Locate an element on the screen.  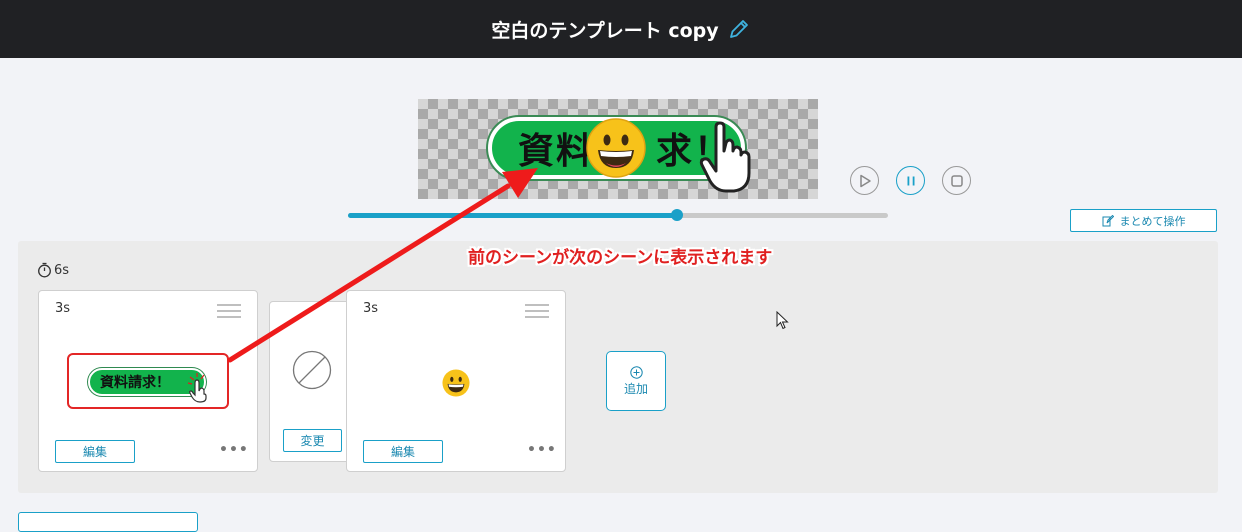
stop-icon is located at coordinates (956, 180).